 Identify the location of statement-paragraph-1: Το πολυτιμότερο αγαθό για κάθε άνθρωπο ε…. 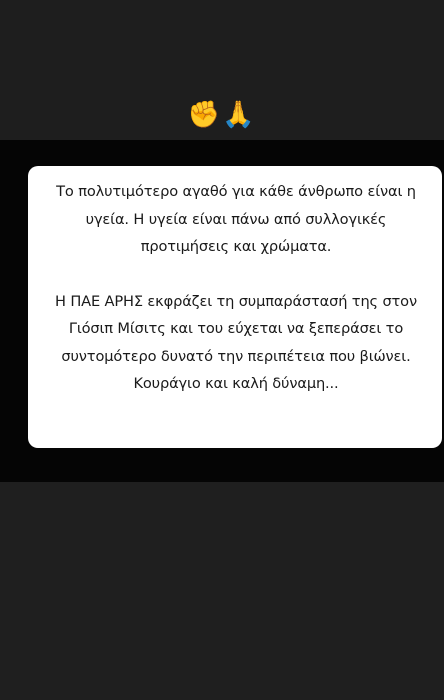
(236, 219).